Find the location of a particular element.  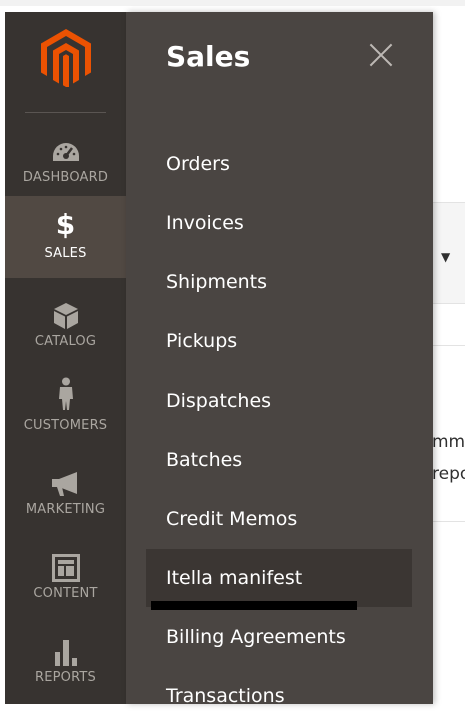

submenu-item-billing-agreements: Billing Agreements is located at coordinates (279, 637).